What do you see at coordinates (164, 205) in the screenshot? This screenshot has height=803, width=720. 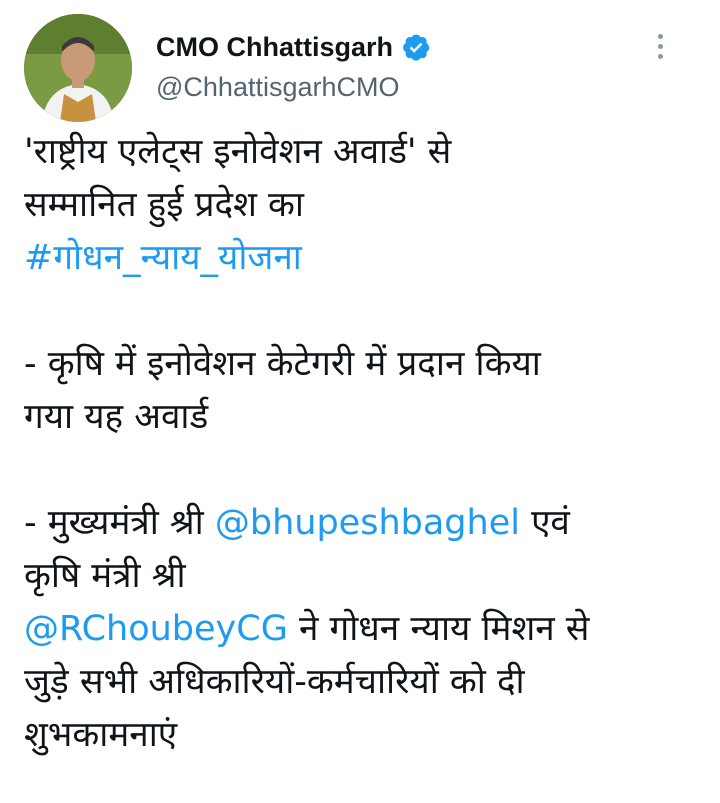 I see `tweet-line: सम्मानित हुई प्रदेश का` at bounding box center [164, 205].